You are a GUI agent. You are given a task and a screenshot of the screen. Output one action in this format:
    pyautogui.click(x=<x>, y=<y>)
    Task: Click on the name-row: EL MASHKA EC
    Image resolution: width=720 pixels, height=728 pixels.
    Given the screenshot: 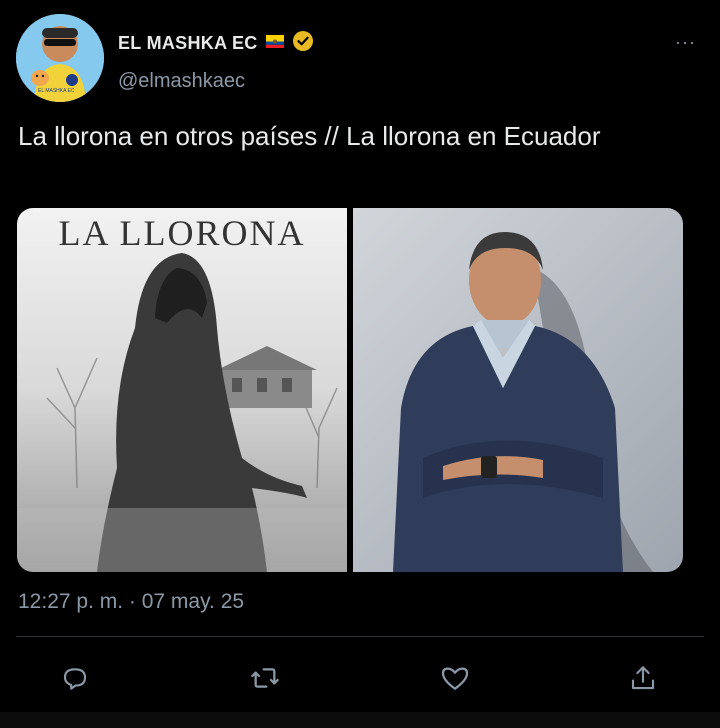 What is the action you would take?
    pyautogui.click(x=216, y=43)
    